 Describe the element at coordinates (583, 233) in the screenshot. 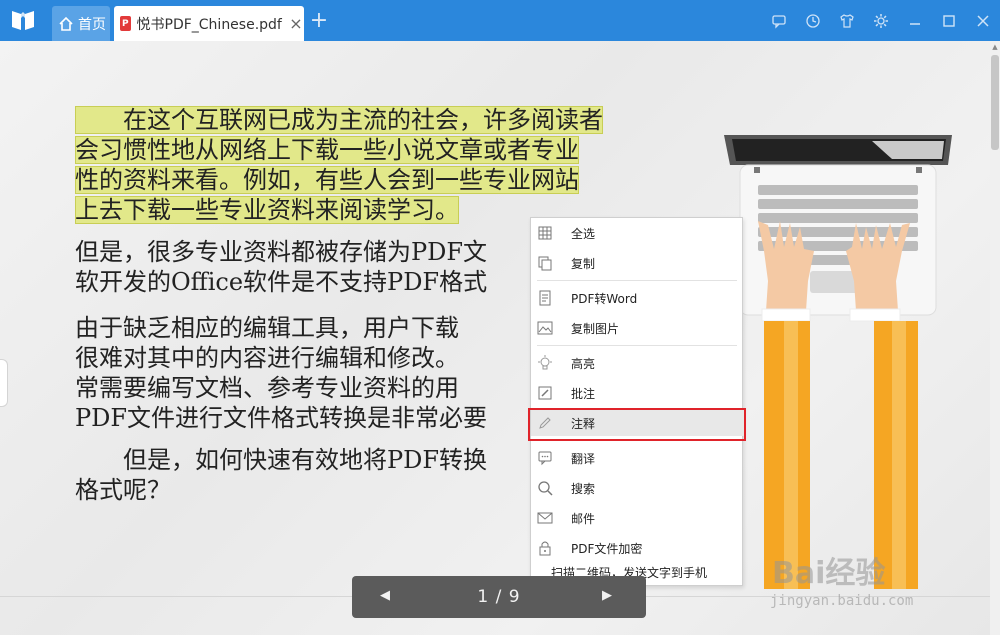

I see `menu-item-label: 全选` at that location.